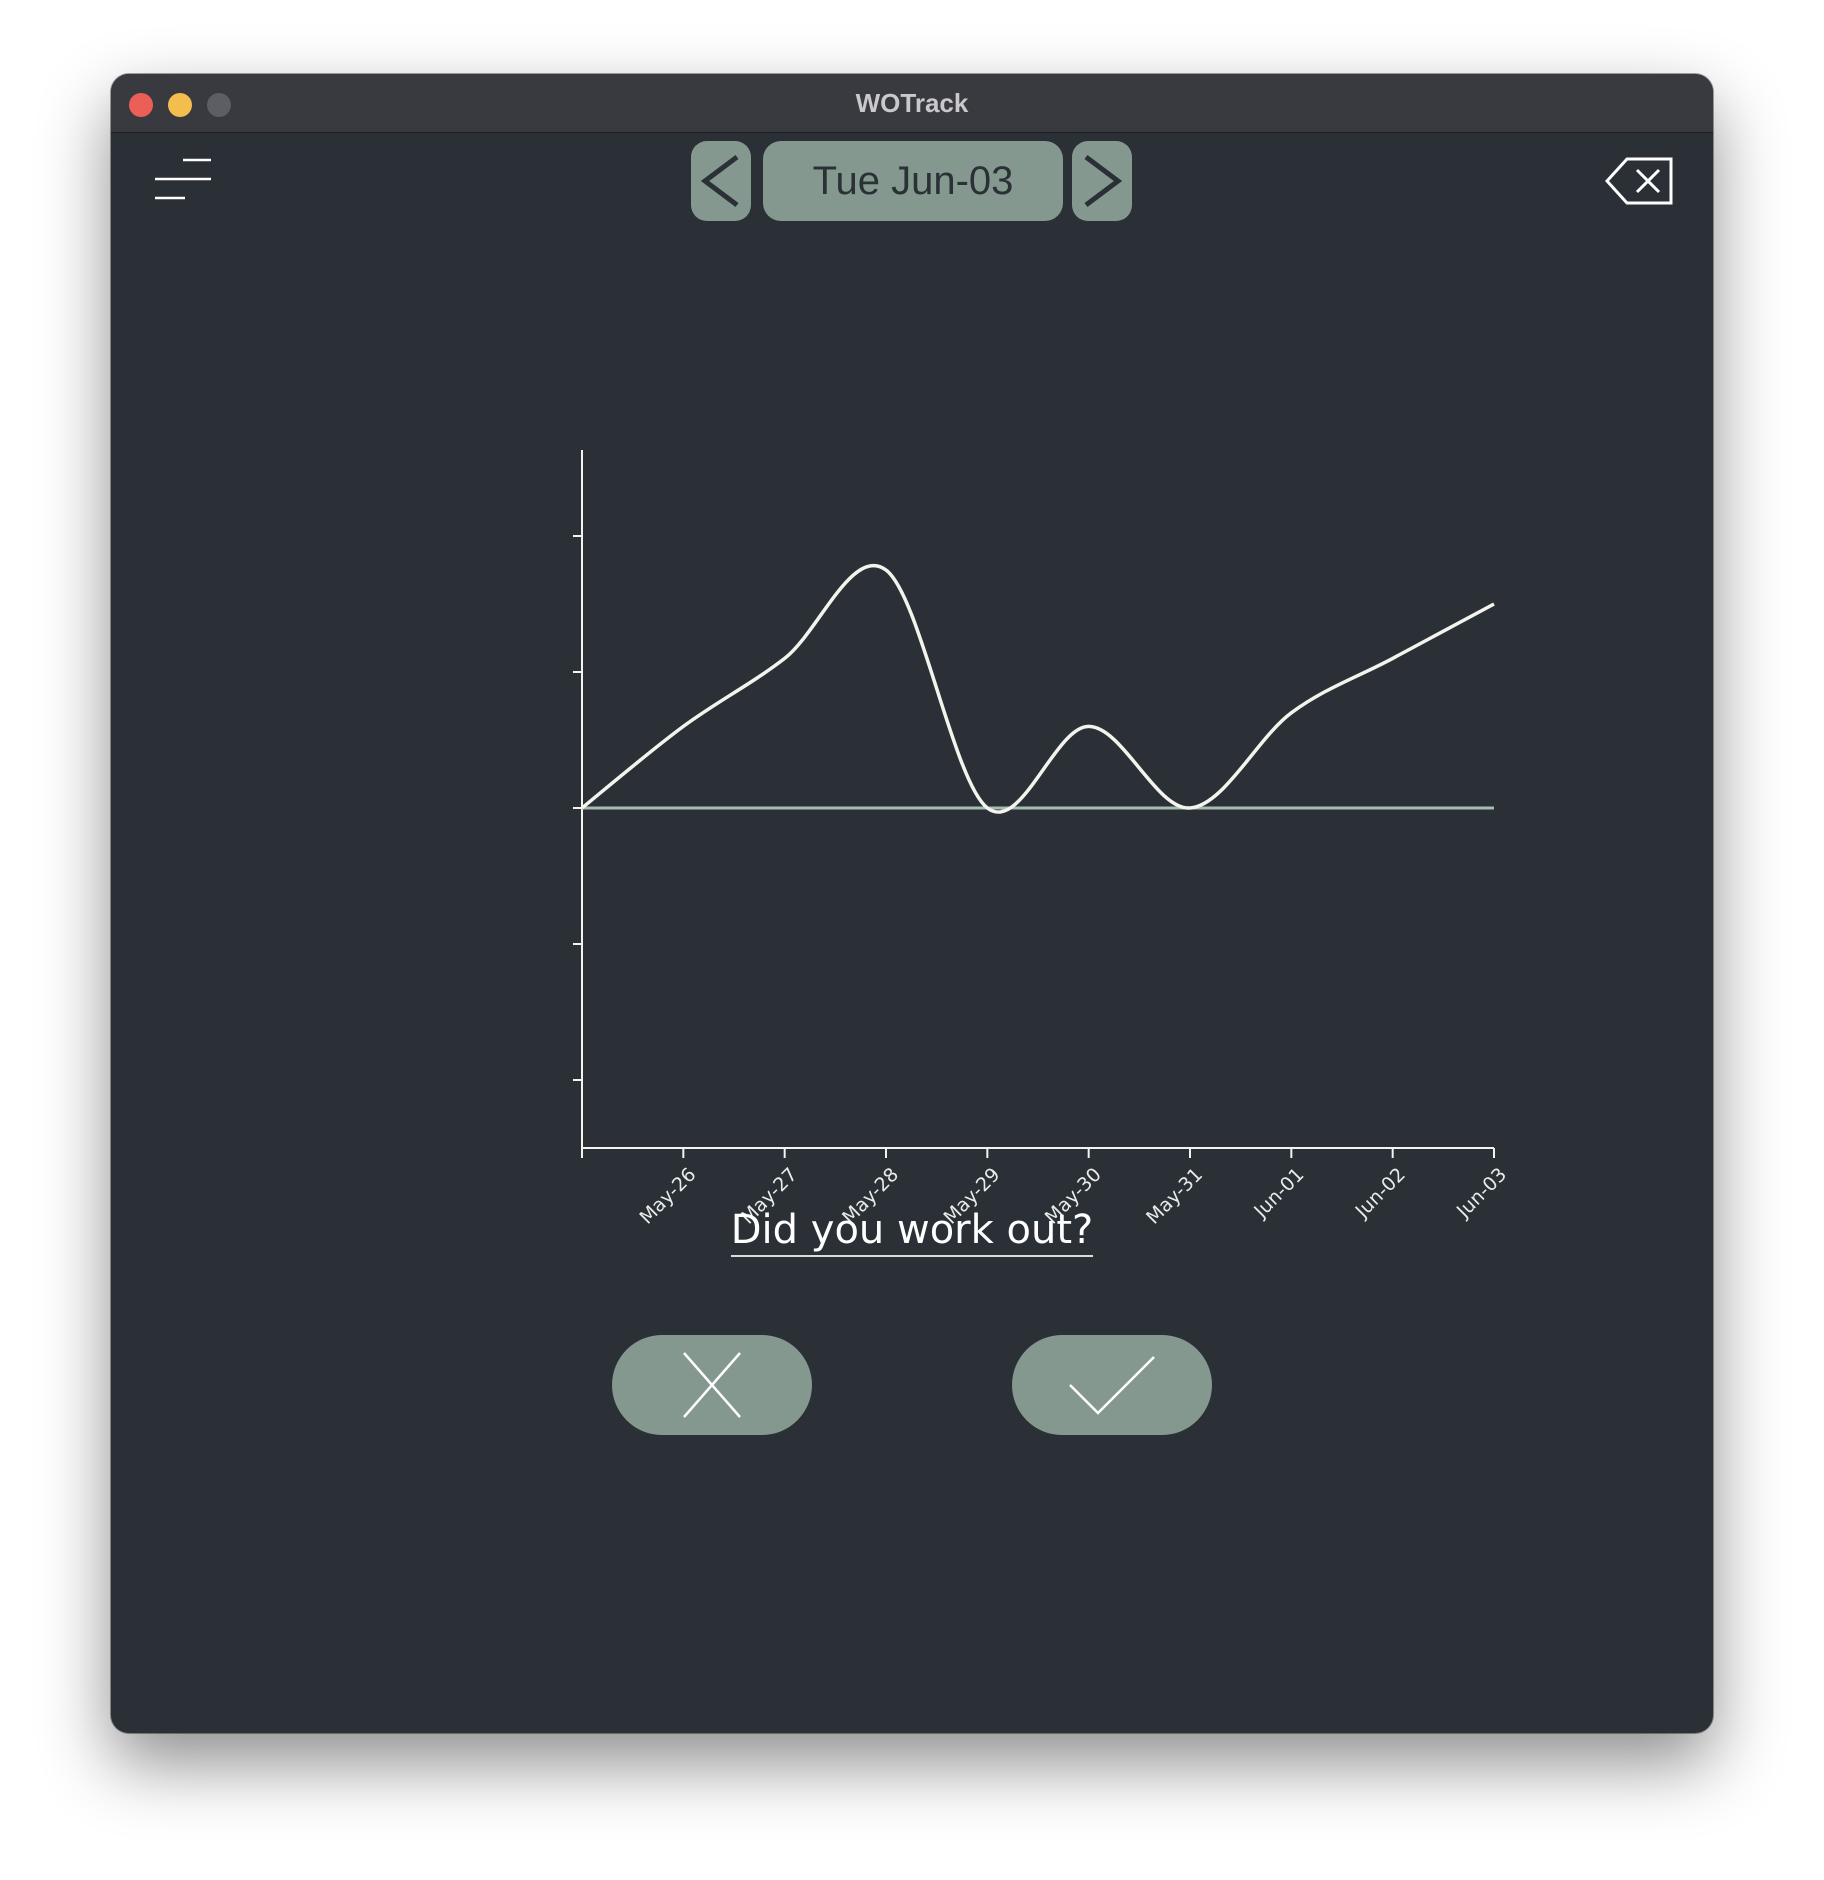 The height and width of the screenshot is (1880, 1824). I want to click on chevron-right-icon, so click(1103, 181).